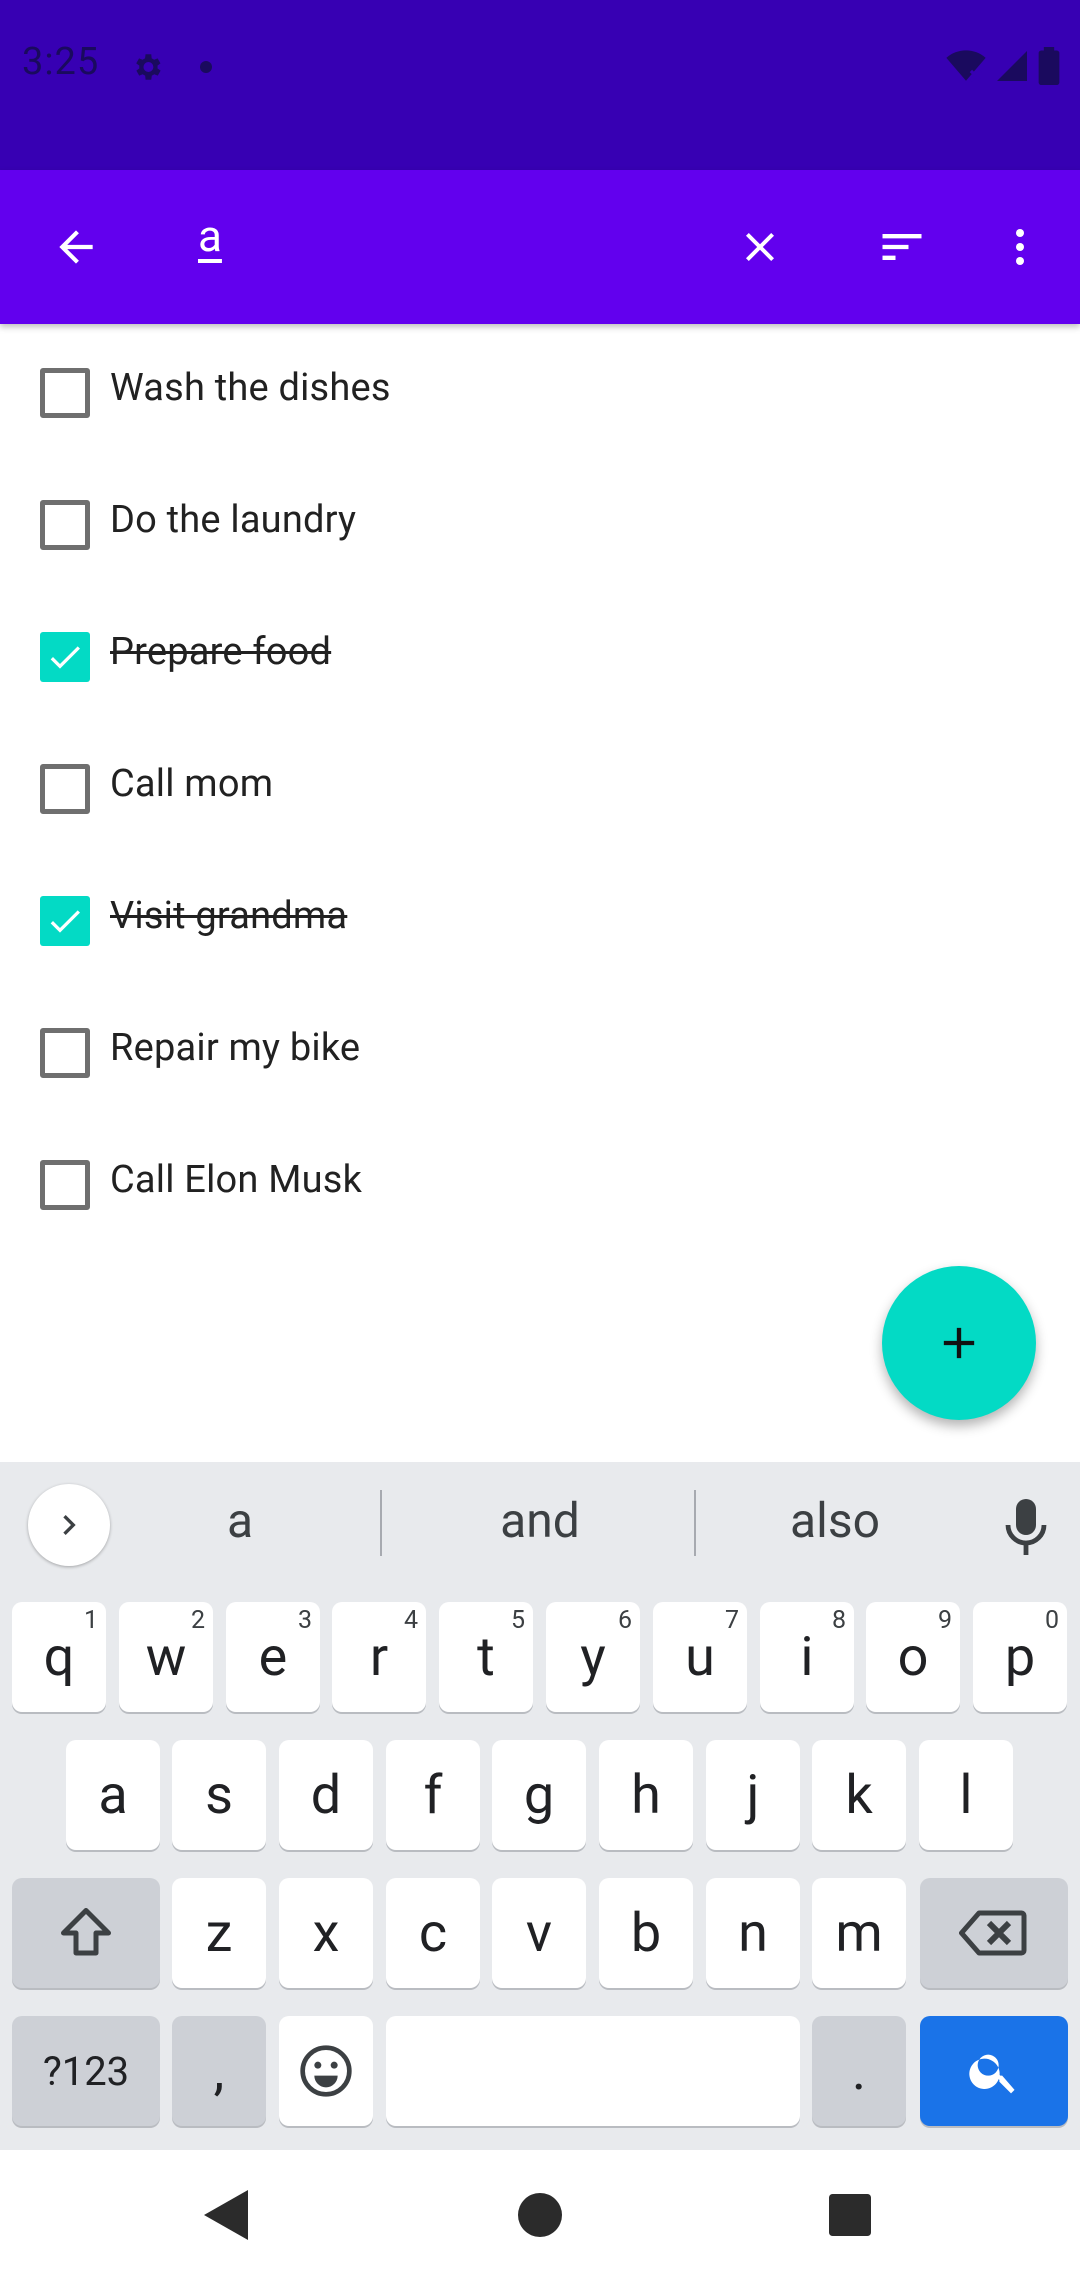 This screenshot has height=2280, width=1080. Describe the element at coordinates (539, 1933) in the screenshot. I see `key-v: v` at that location.